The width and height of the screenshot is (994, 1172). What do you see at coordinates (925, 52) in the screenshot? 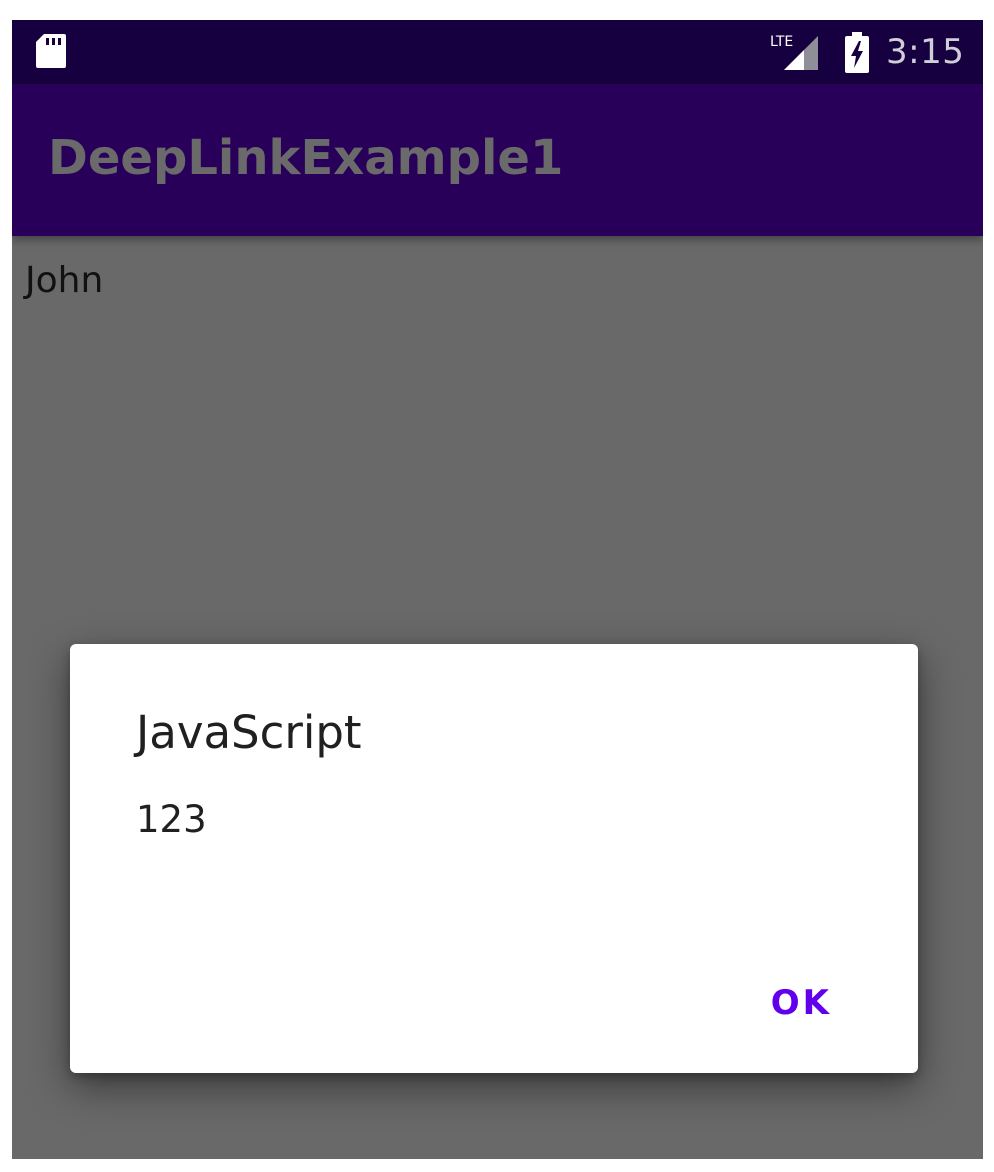
I see `status-time: 3:15` at bounding box center [925, 52].